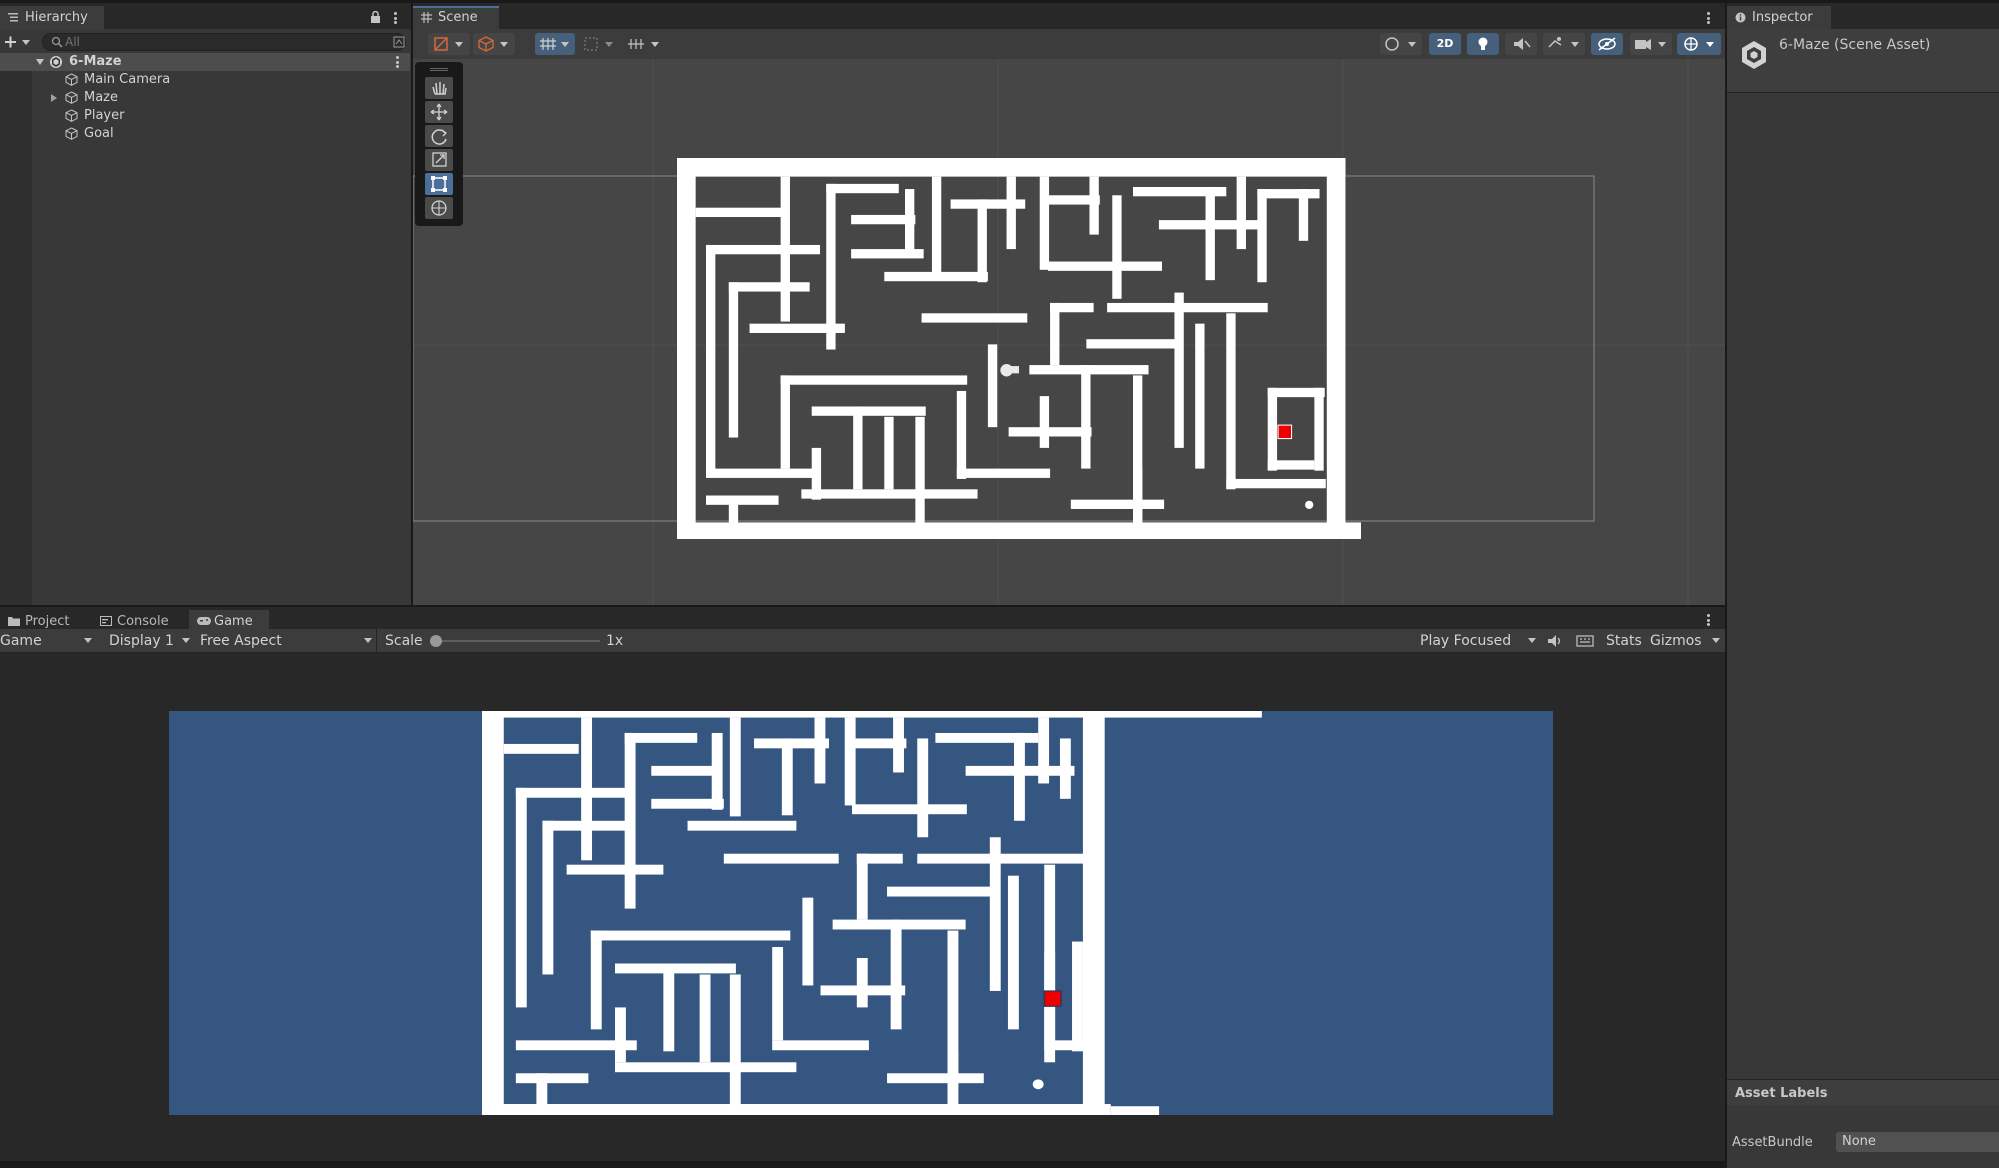 The image size is (1999, 1168). Describe the element at coordinates (1586, 641) in the screenshot. I see `keyboard-shortcuts-button` at that location.